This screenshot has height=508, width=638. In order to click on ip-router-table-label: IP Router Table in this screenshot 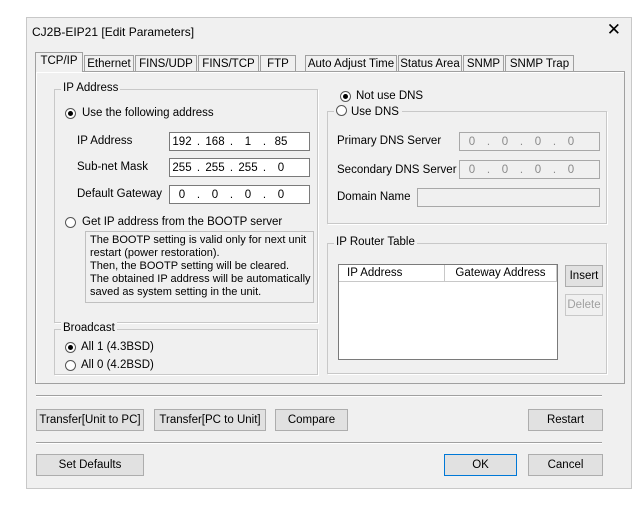, I will do `click(375, 242)`.